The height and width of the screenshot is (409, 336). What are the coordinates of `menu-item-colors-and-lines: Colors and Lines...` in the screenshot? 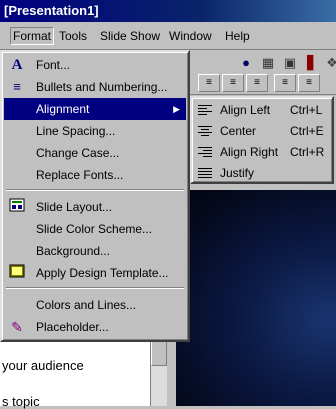 It's located at (95, 305).